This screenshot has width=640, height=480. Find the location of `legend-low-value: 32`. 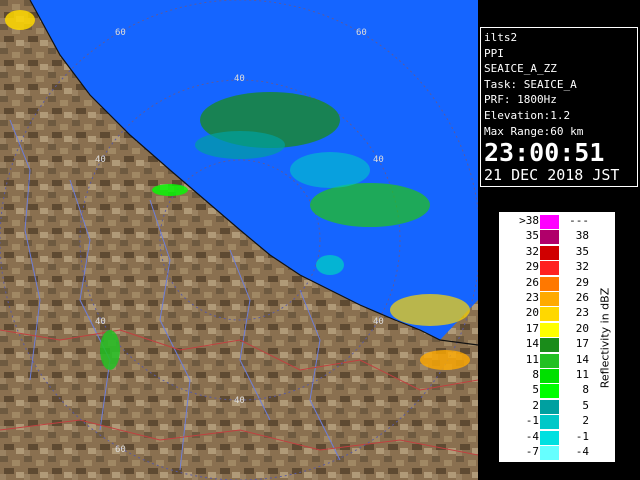

legend-low-value: 32 is located at coordinates (532, 251).